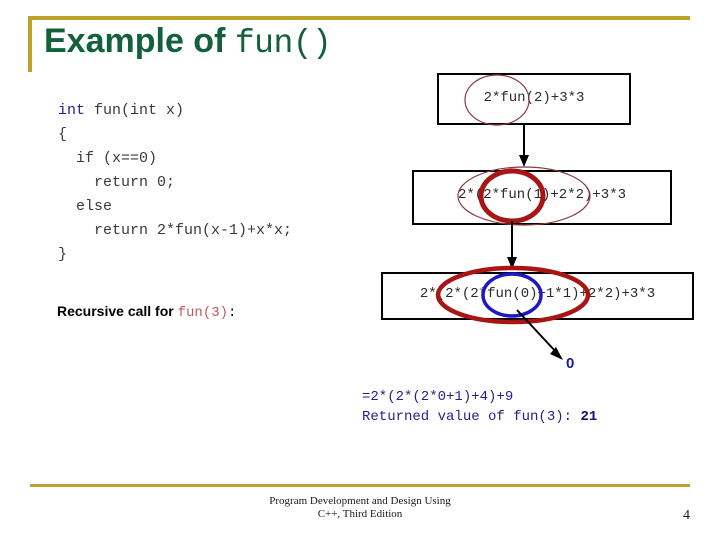  I want to click on arrow-head-level2-to-level3, so click(512, 263).